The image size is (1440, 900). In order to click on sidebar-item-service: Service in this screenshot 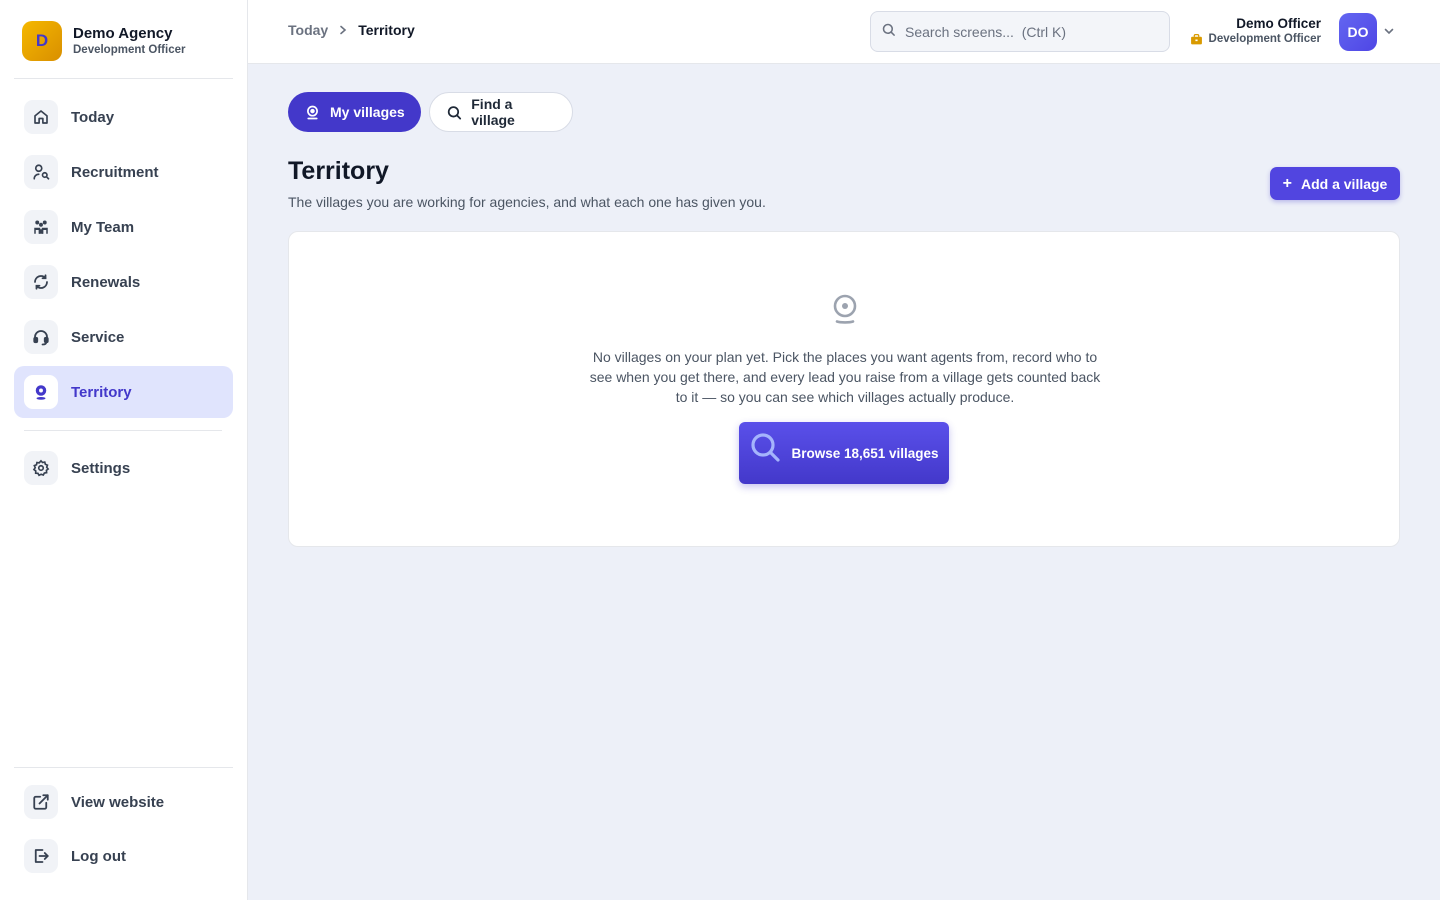, I will do `click(123, 337)`.